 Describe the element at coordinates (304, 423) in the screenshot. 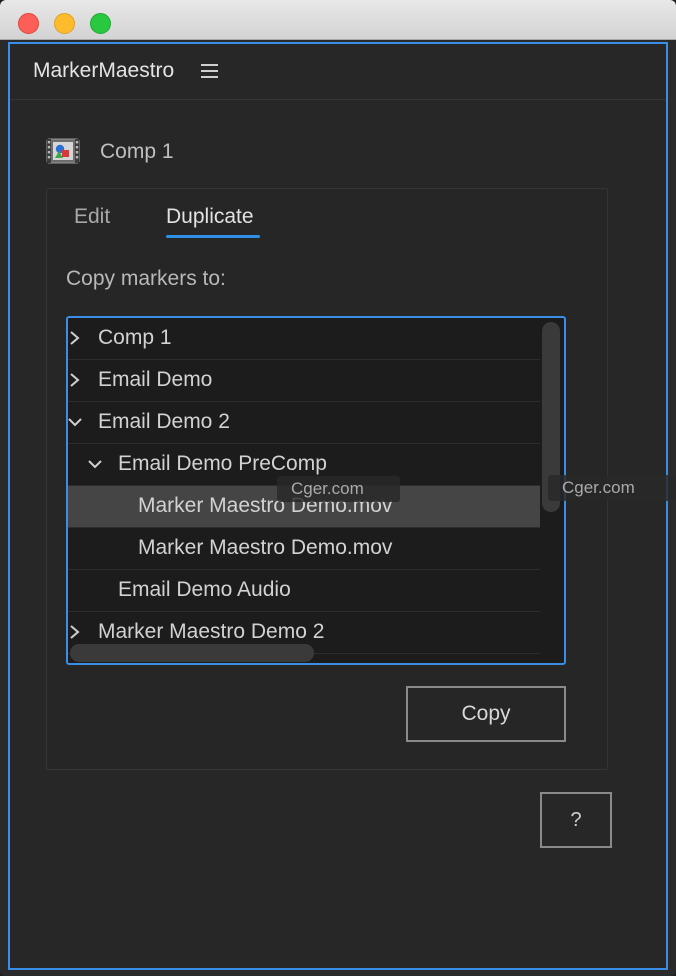

I see `tree-row: Email Demo 2` at that location.